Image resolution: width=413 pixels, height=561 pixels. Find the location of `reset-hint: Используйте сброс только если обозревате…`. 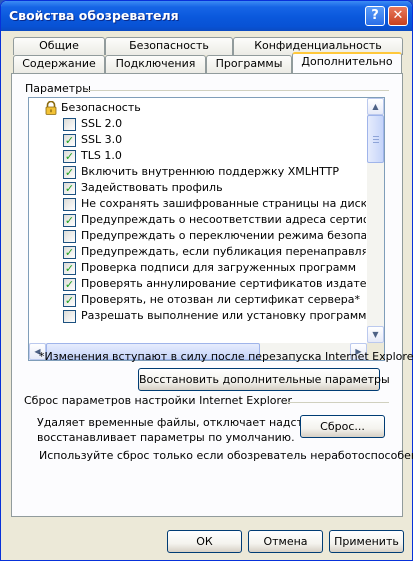

reset-hint: Используйте сброс только если обозревате… is located at coordinates (226, 455).